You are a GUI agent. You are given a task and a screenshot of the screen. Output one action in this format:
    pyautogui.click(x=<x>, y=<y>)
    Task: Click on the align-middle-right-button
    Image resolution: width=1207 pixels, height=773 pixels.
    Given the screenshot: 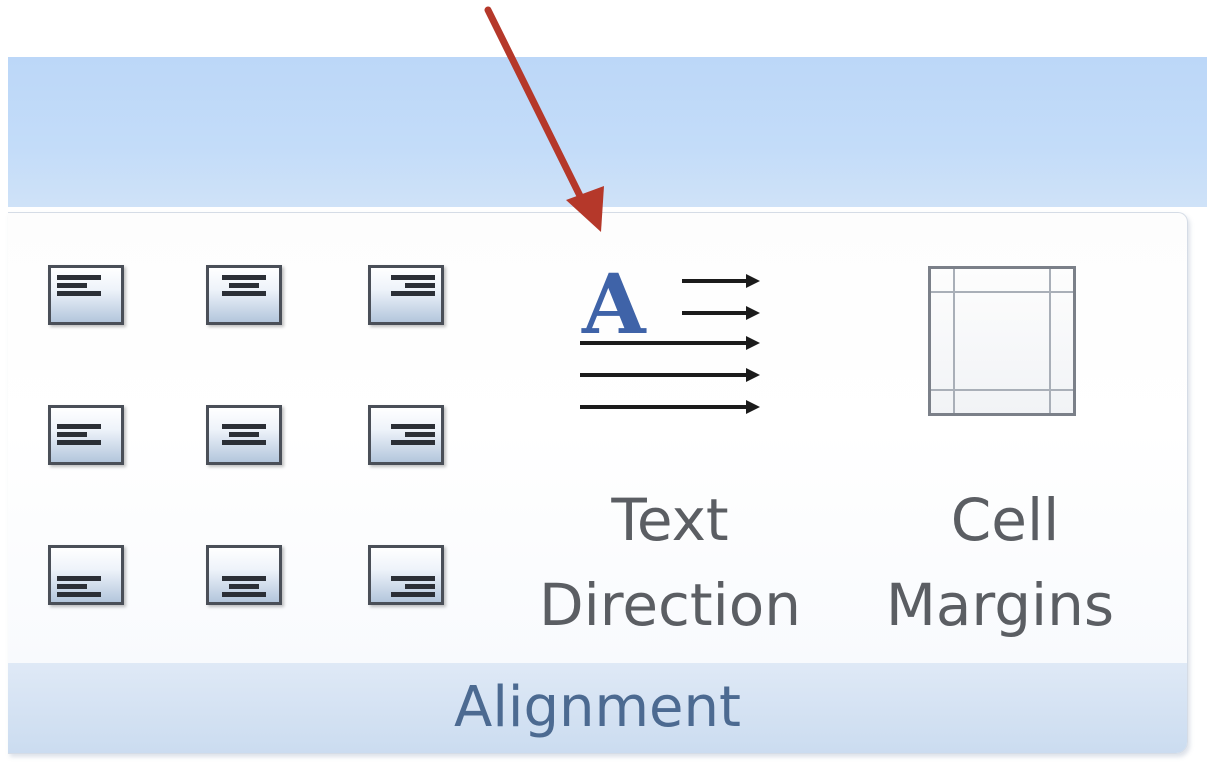 What is the action you would take?
    pyautogui.click(x=406, y=435)
    